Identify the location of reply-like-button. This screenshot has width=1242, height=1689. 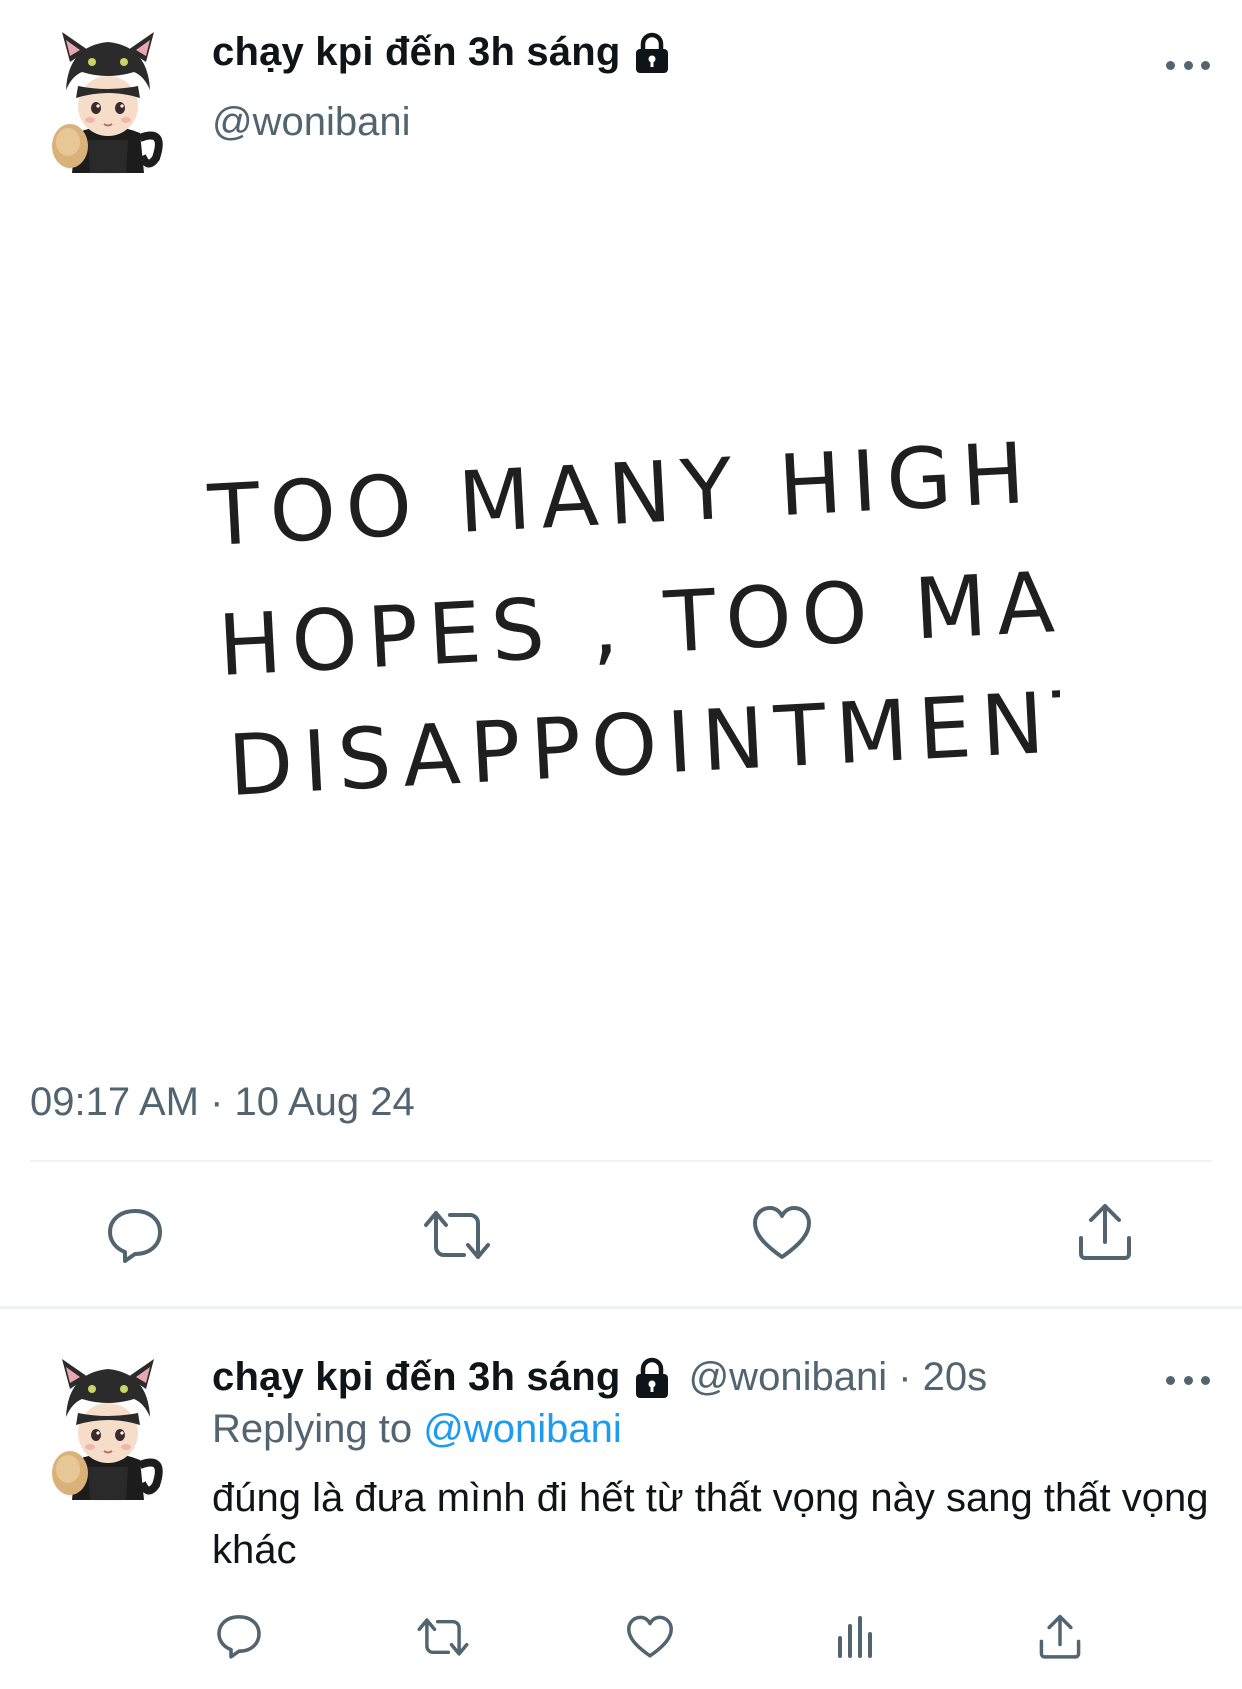
(650, 1637).